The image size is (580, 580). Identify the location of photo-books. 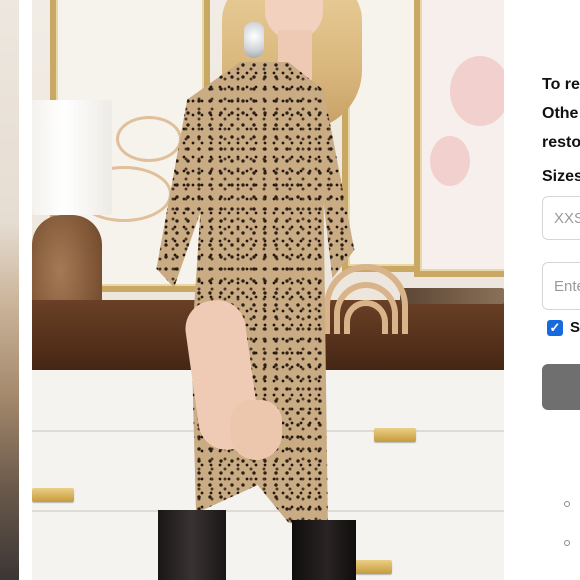
(452, 296).